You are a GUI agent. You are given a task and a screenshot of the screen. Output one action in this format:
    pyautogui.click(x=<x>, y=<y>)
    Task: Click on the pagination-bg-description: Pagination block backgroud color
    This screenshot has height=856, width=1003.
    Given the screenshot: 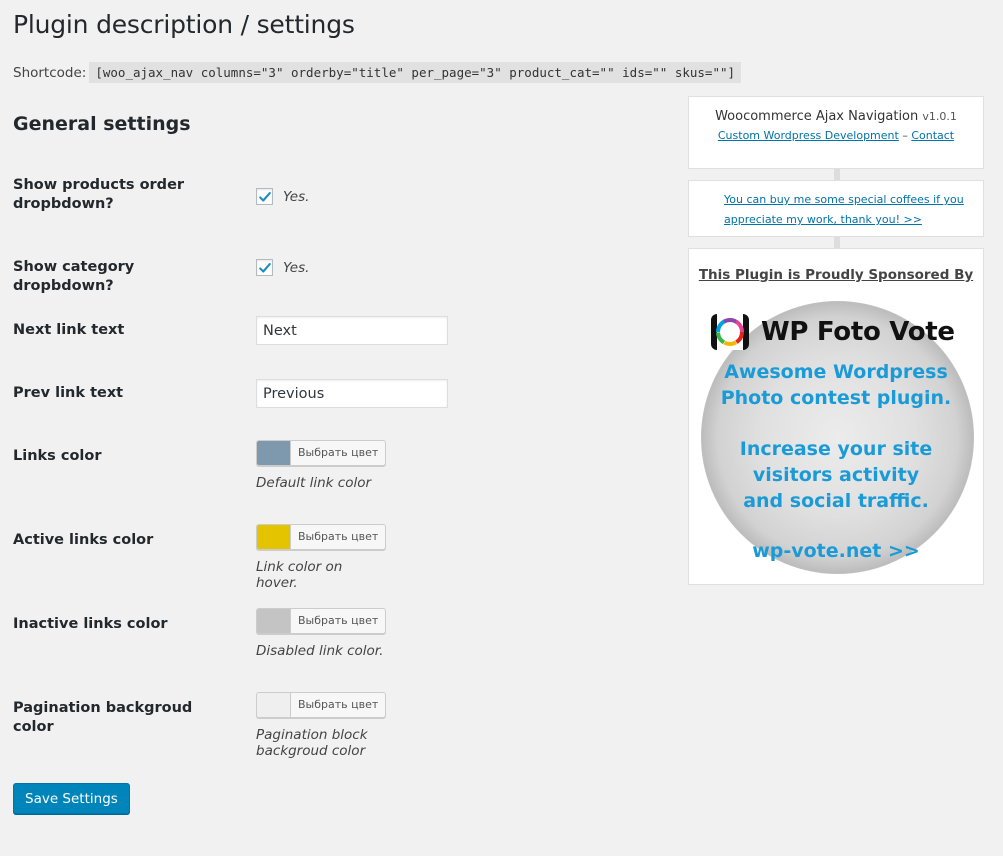 What is the action you would take?
    pyautogui.click(x=312, y=743)
    